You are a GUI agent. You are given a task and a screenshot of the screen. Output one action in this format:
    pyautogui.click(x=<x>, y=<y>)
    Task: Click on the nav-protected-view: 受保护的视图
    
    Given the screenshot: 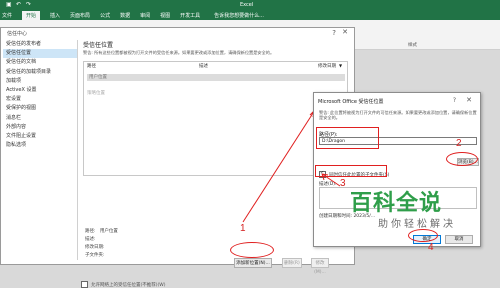 What is the action you would take?
    pyautogui.click(x=40, y=108)
    